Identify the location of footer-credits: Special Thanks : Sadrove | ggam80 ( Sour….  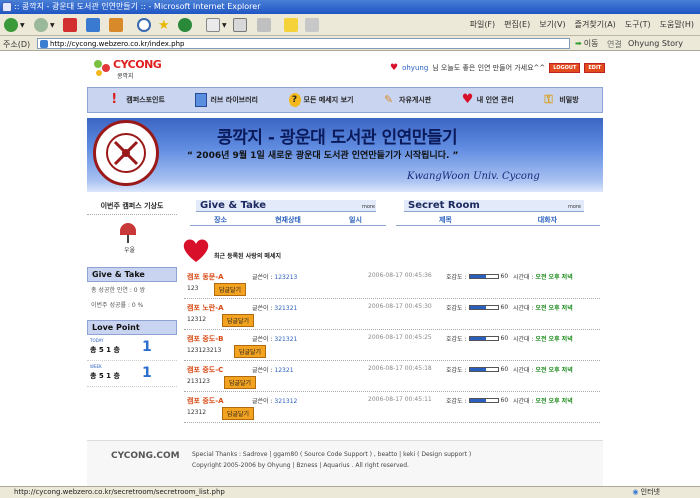
(332, 454).